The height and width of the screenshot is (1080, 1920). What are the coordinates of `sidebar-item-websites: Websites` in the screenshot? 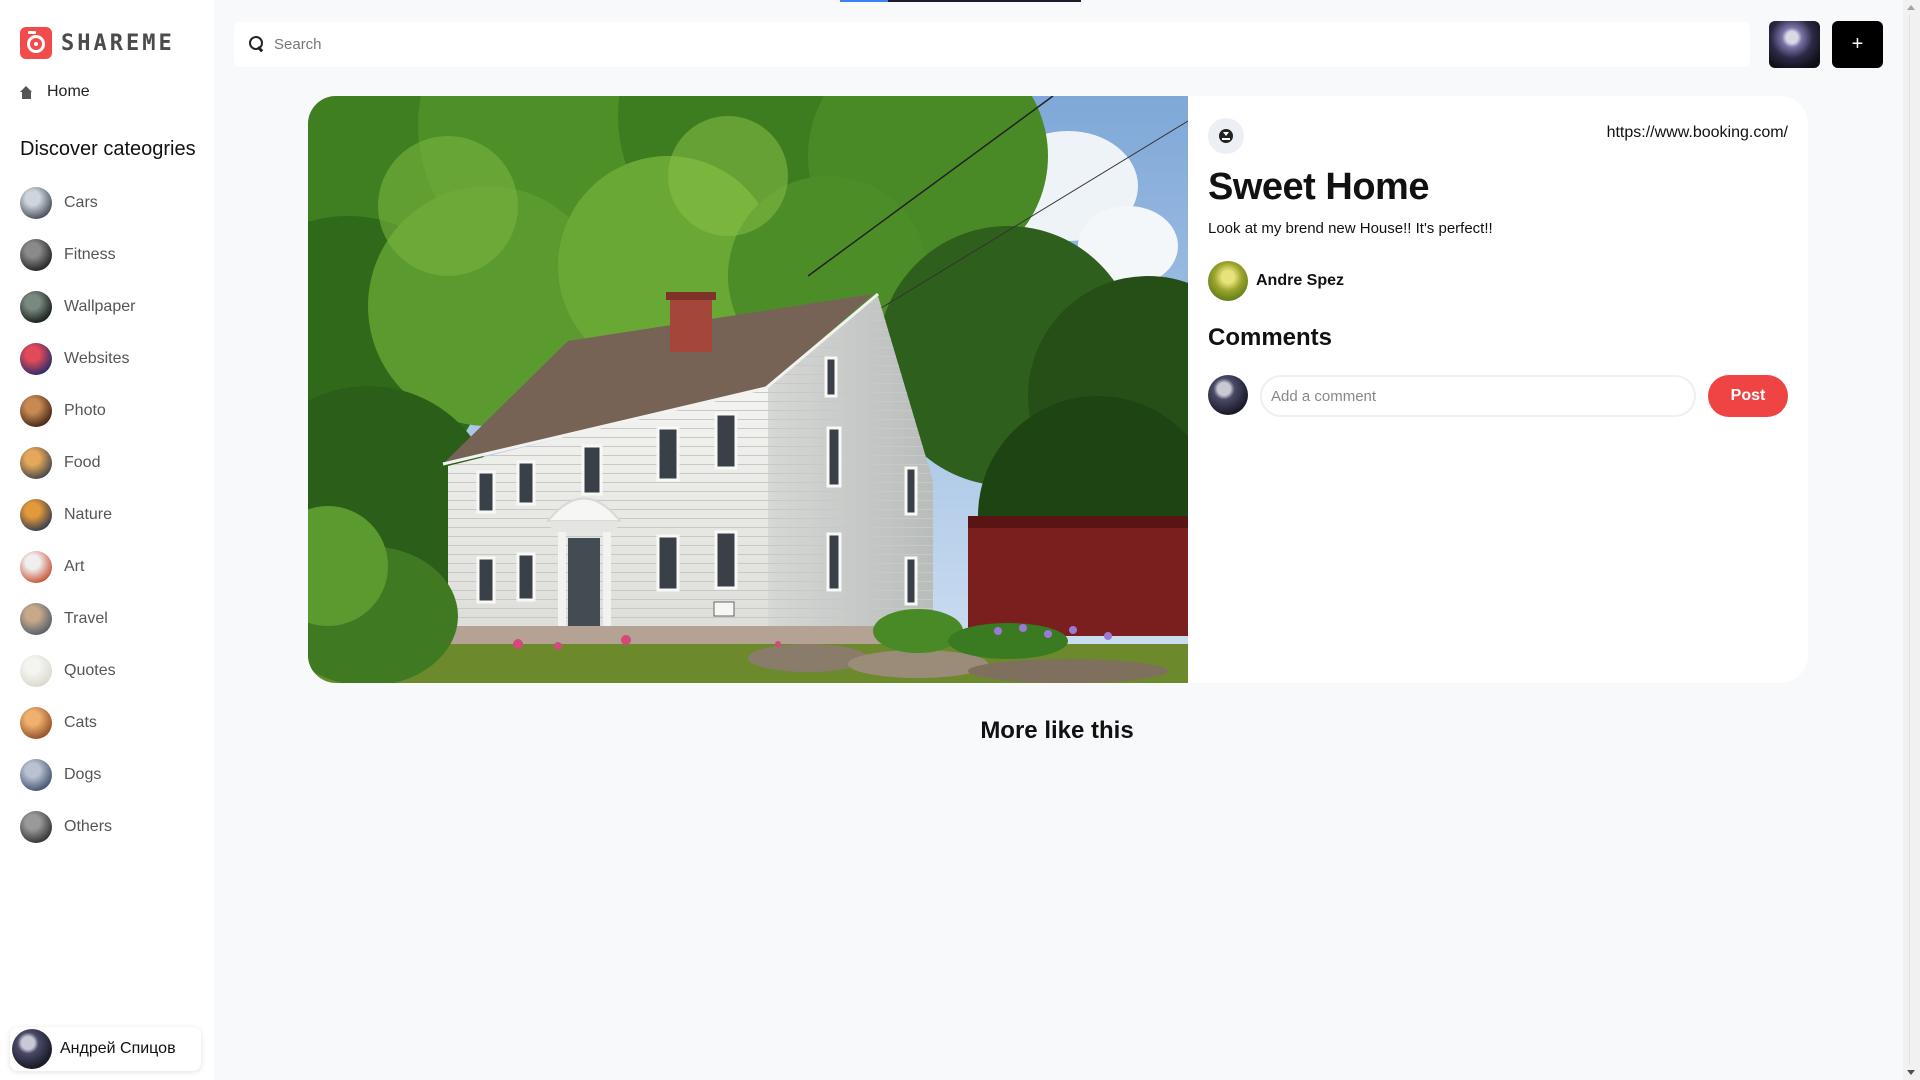 It's located at (77, 359).